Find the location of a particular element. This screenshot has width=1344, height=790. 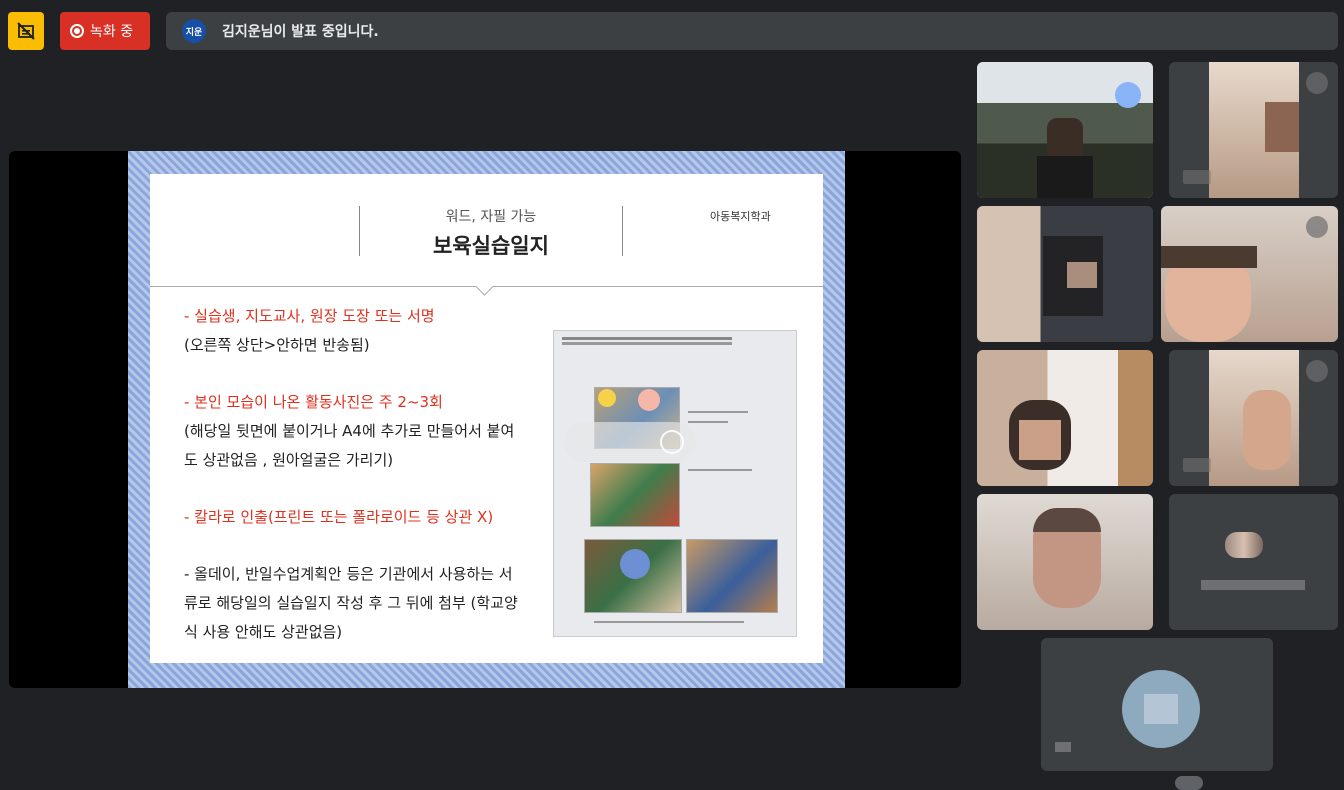

presenter-avatar: 지운 is located at coordinates (194, 31).